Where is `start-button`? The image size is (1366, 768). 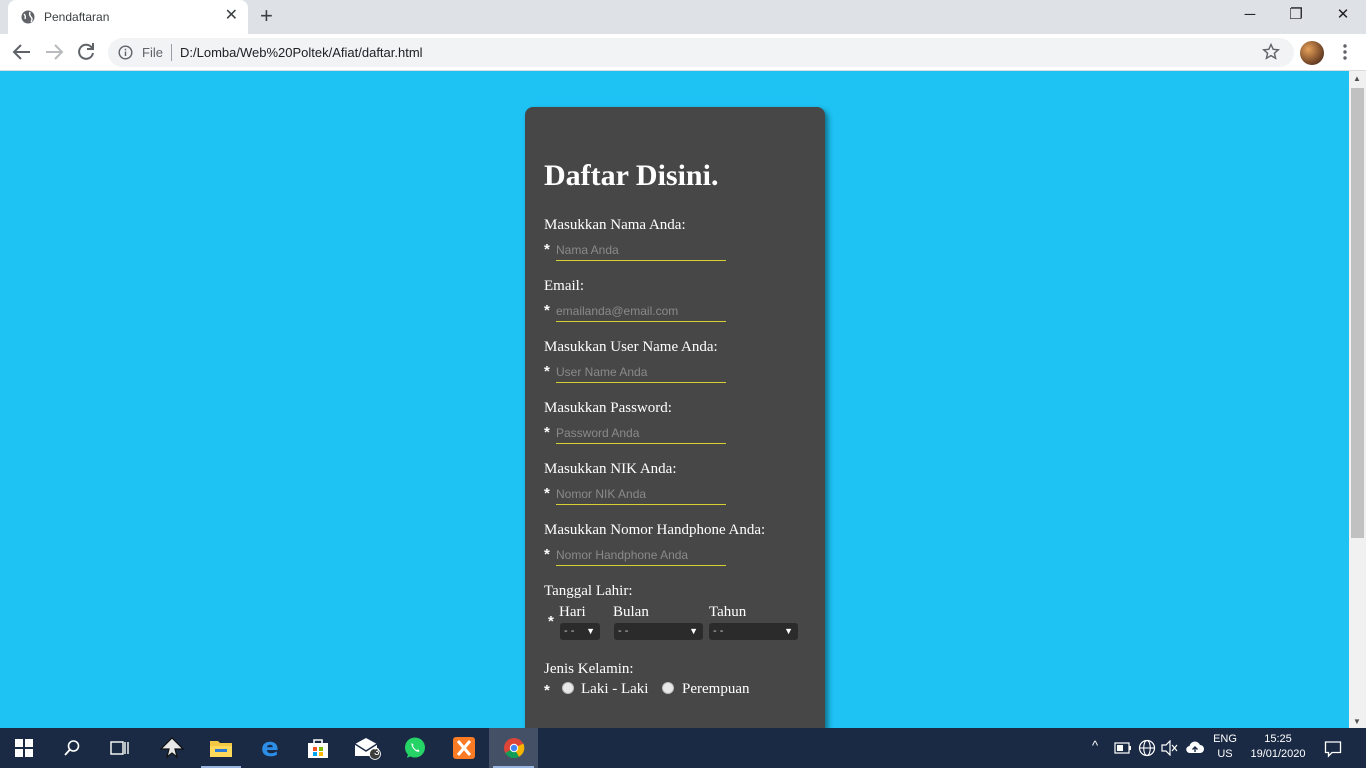
start-button is located at coordinates (24, 748).